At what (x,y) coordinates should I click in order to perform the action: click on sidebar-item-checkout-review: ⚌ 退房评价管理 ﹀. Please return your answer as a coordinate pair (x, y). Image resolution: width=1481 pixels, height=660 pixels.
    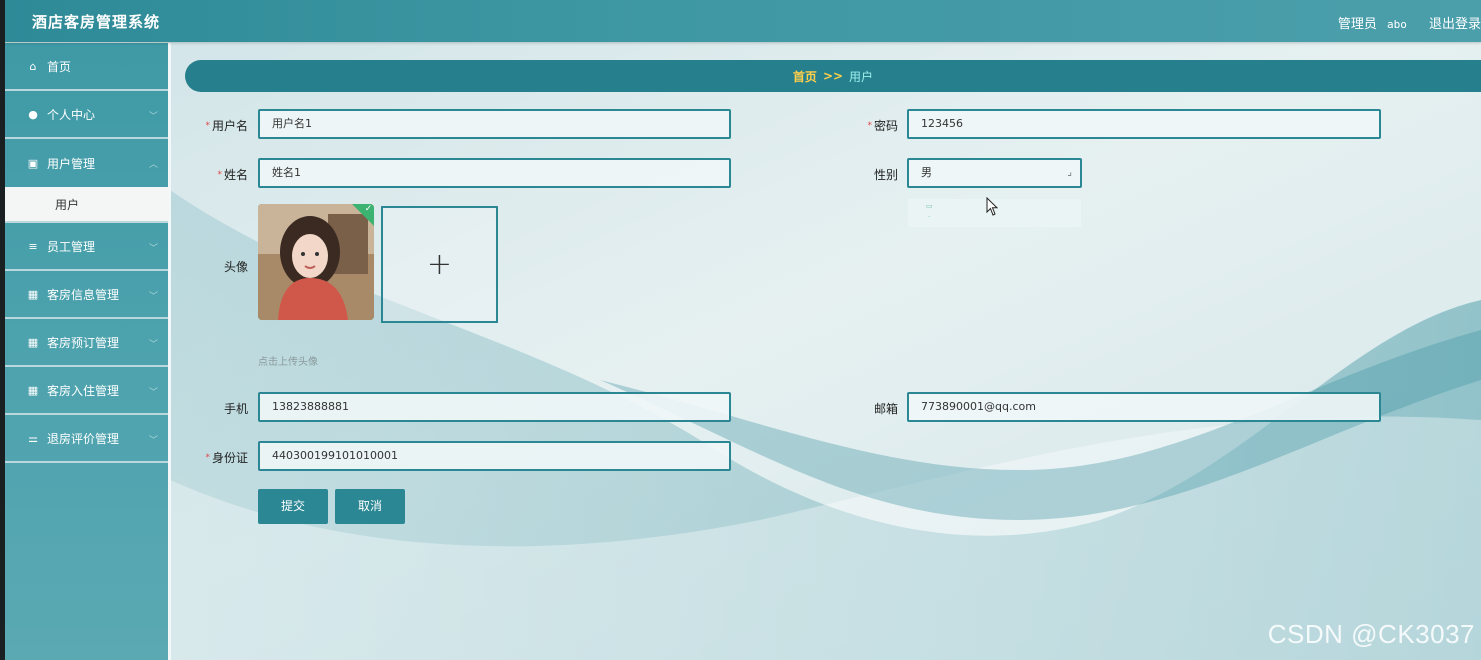
    Looking at the image, I should click on (86, 439).